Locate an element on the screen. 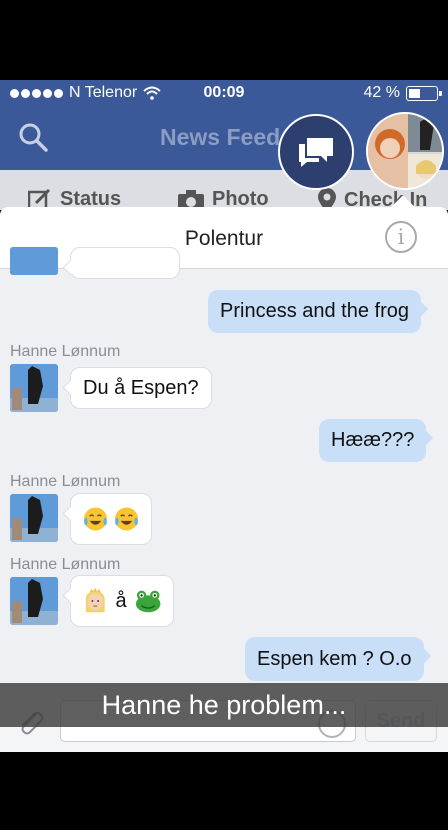  message-bubble-outgoing: Espen kem ? O.o is located at coordinates (334, 659).